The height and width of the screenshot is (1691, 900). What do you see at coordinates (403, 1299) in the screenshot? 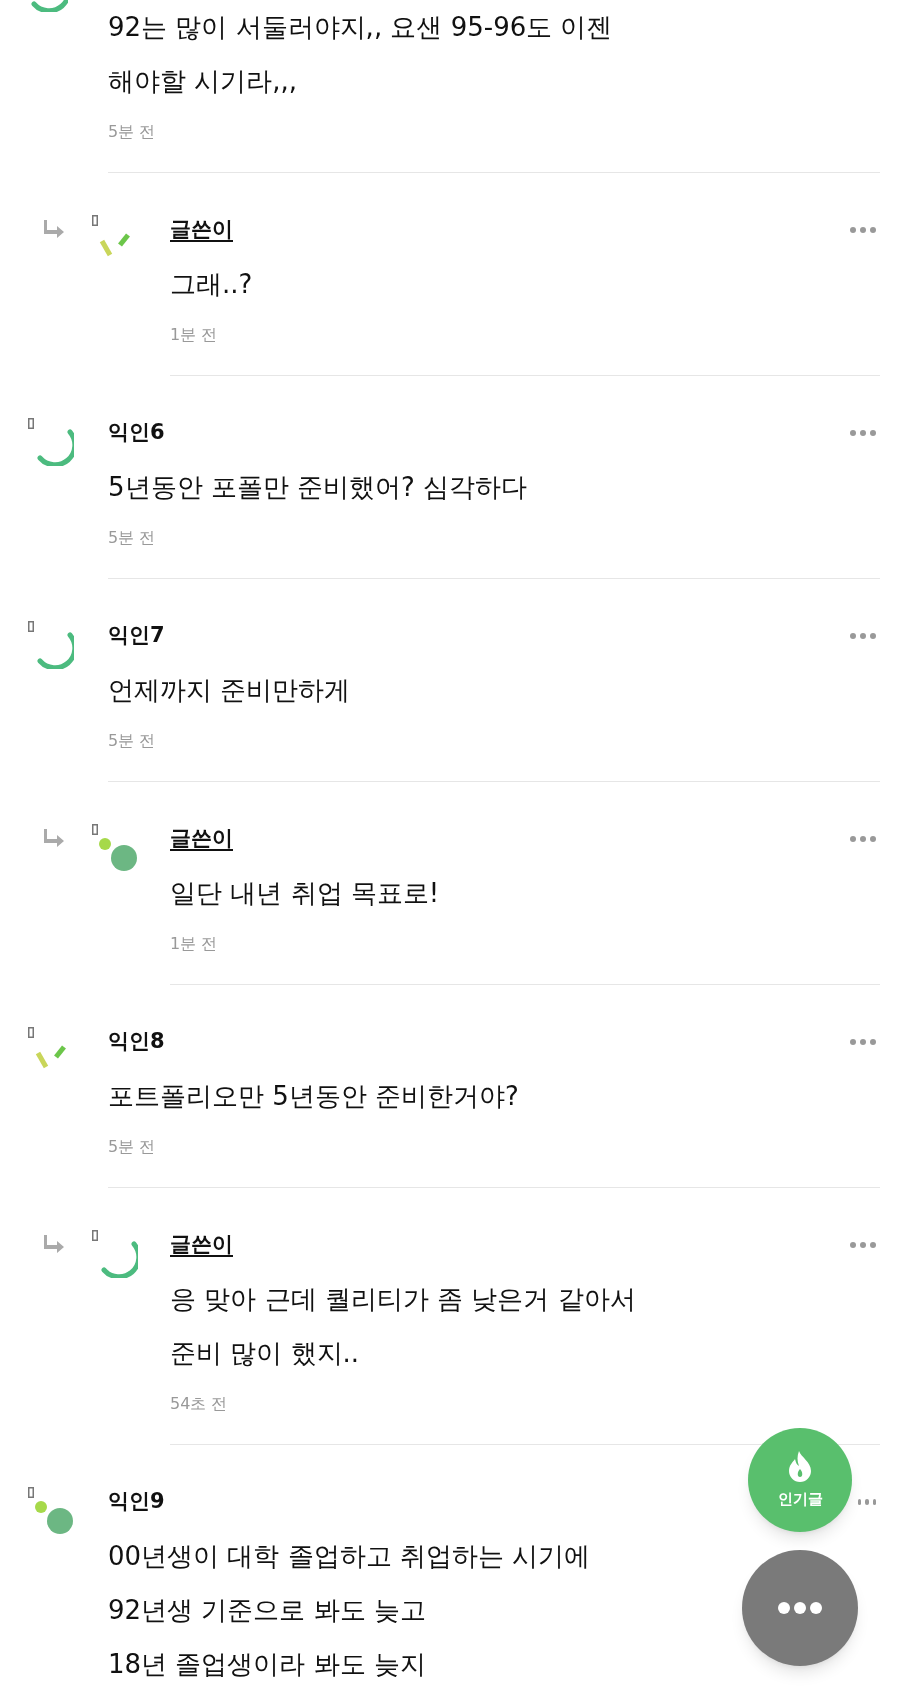
I see `comment-text: 응 맞아 근데 퀄리티가 좀 낮은거 같아서` at bounding box center [403, 1299].